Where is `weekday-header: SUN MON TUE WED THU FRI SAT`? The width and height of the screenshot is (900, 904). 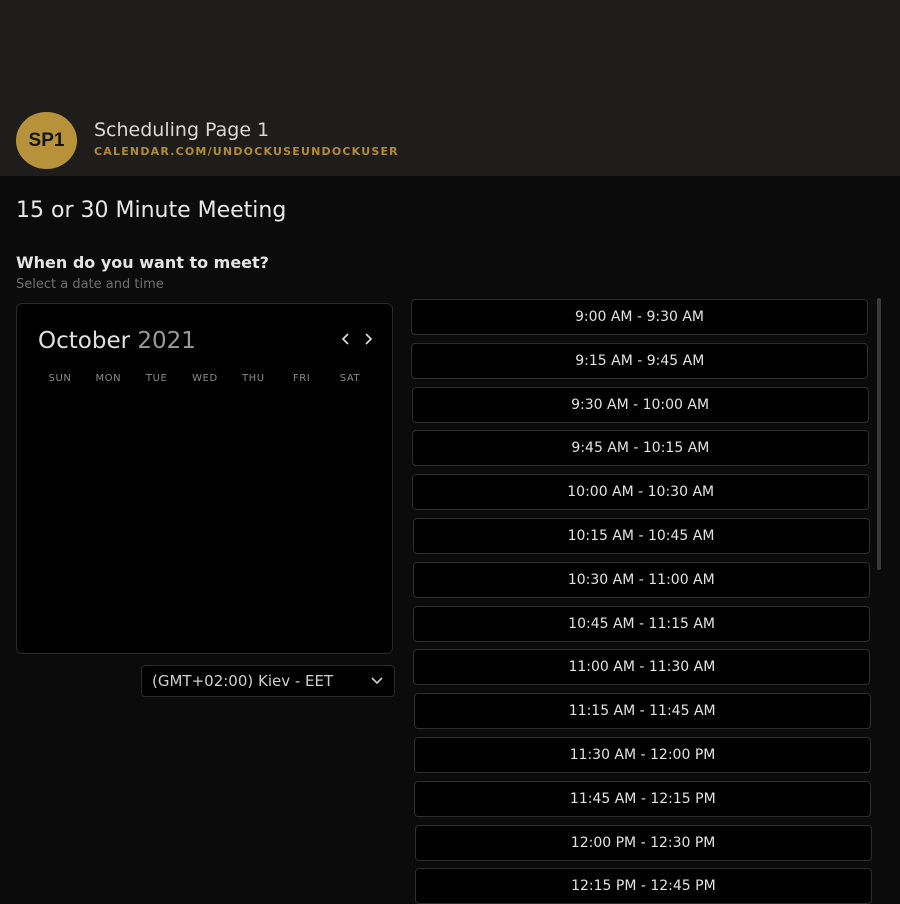 weekday-header: SUN MON TUE WED THU FRI SAT is located at coordinates (205, 378).